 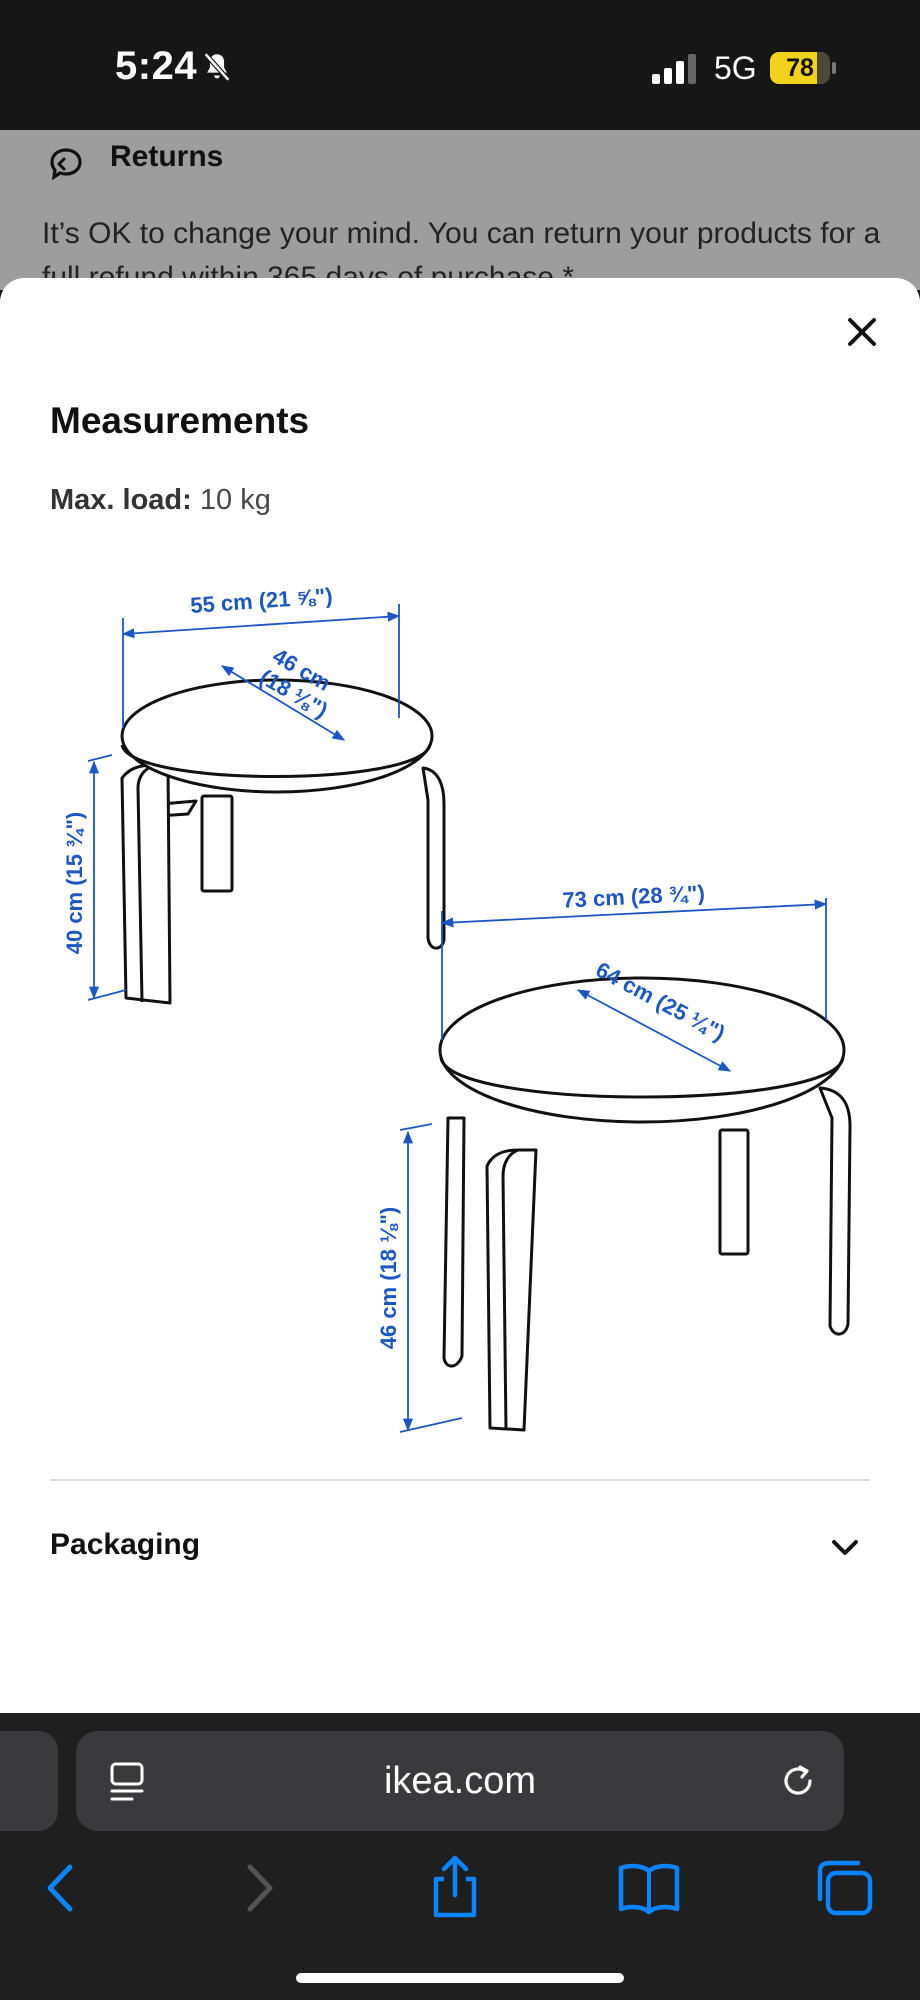 What do you see at coordinates (388, 1278) in the screenshot?
I see `large-table-height-label: 46 cm (18 ⅛")` at bounding box center [388, 1278].